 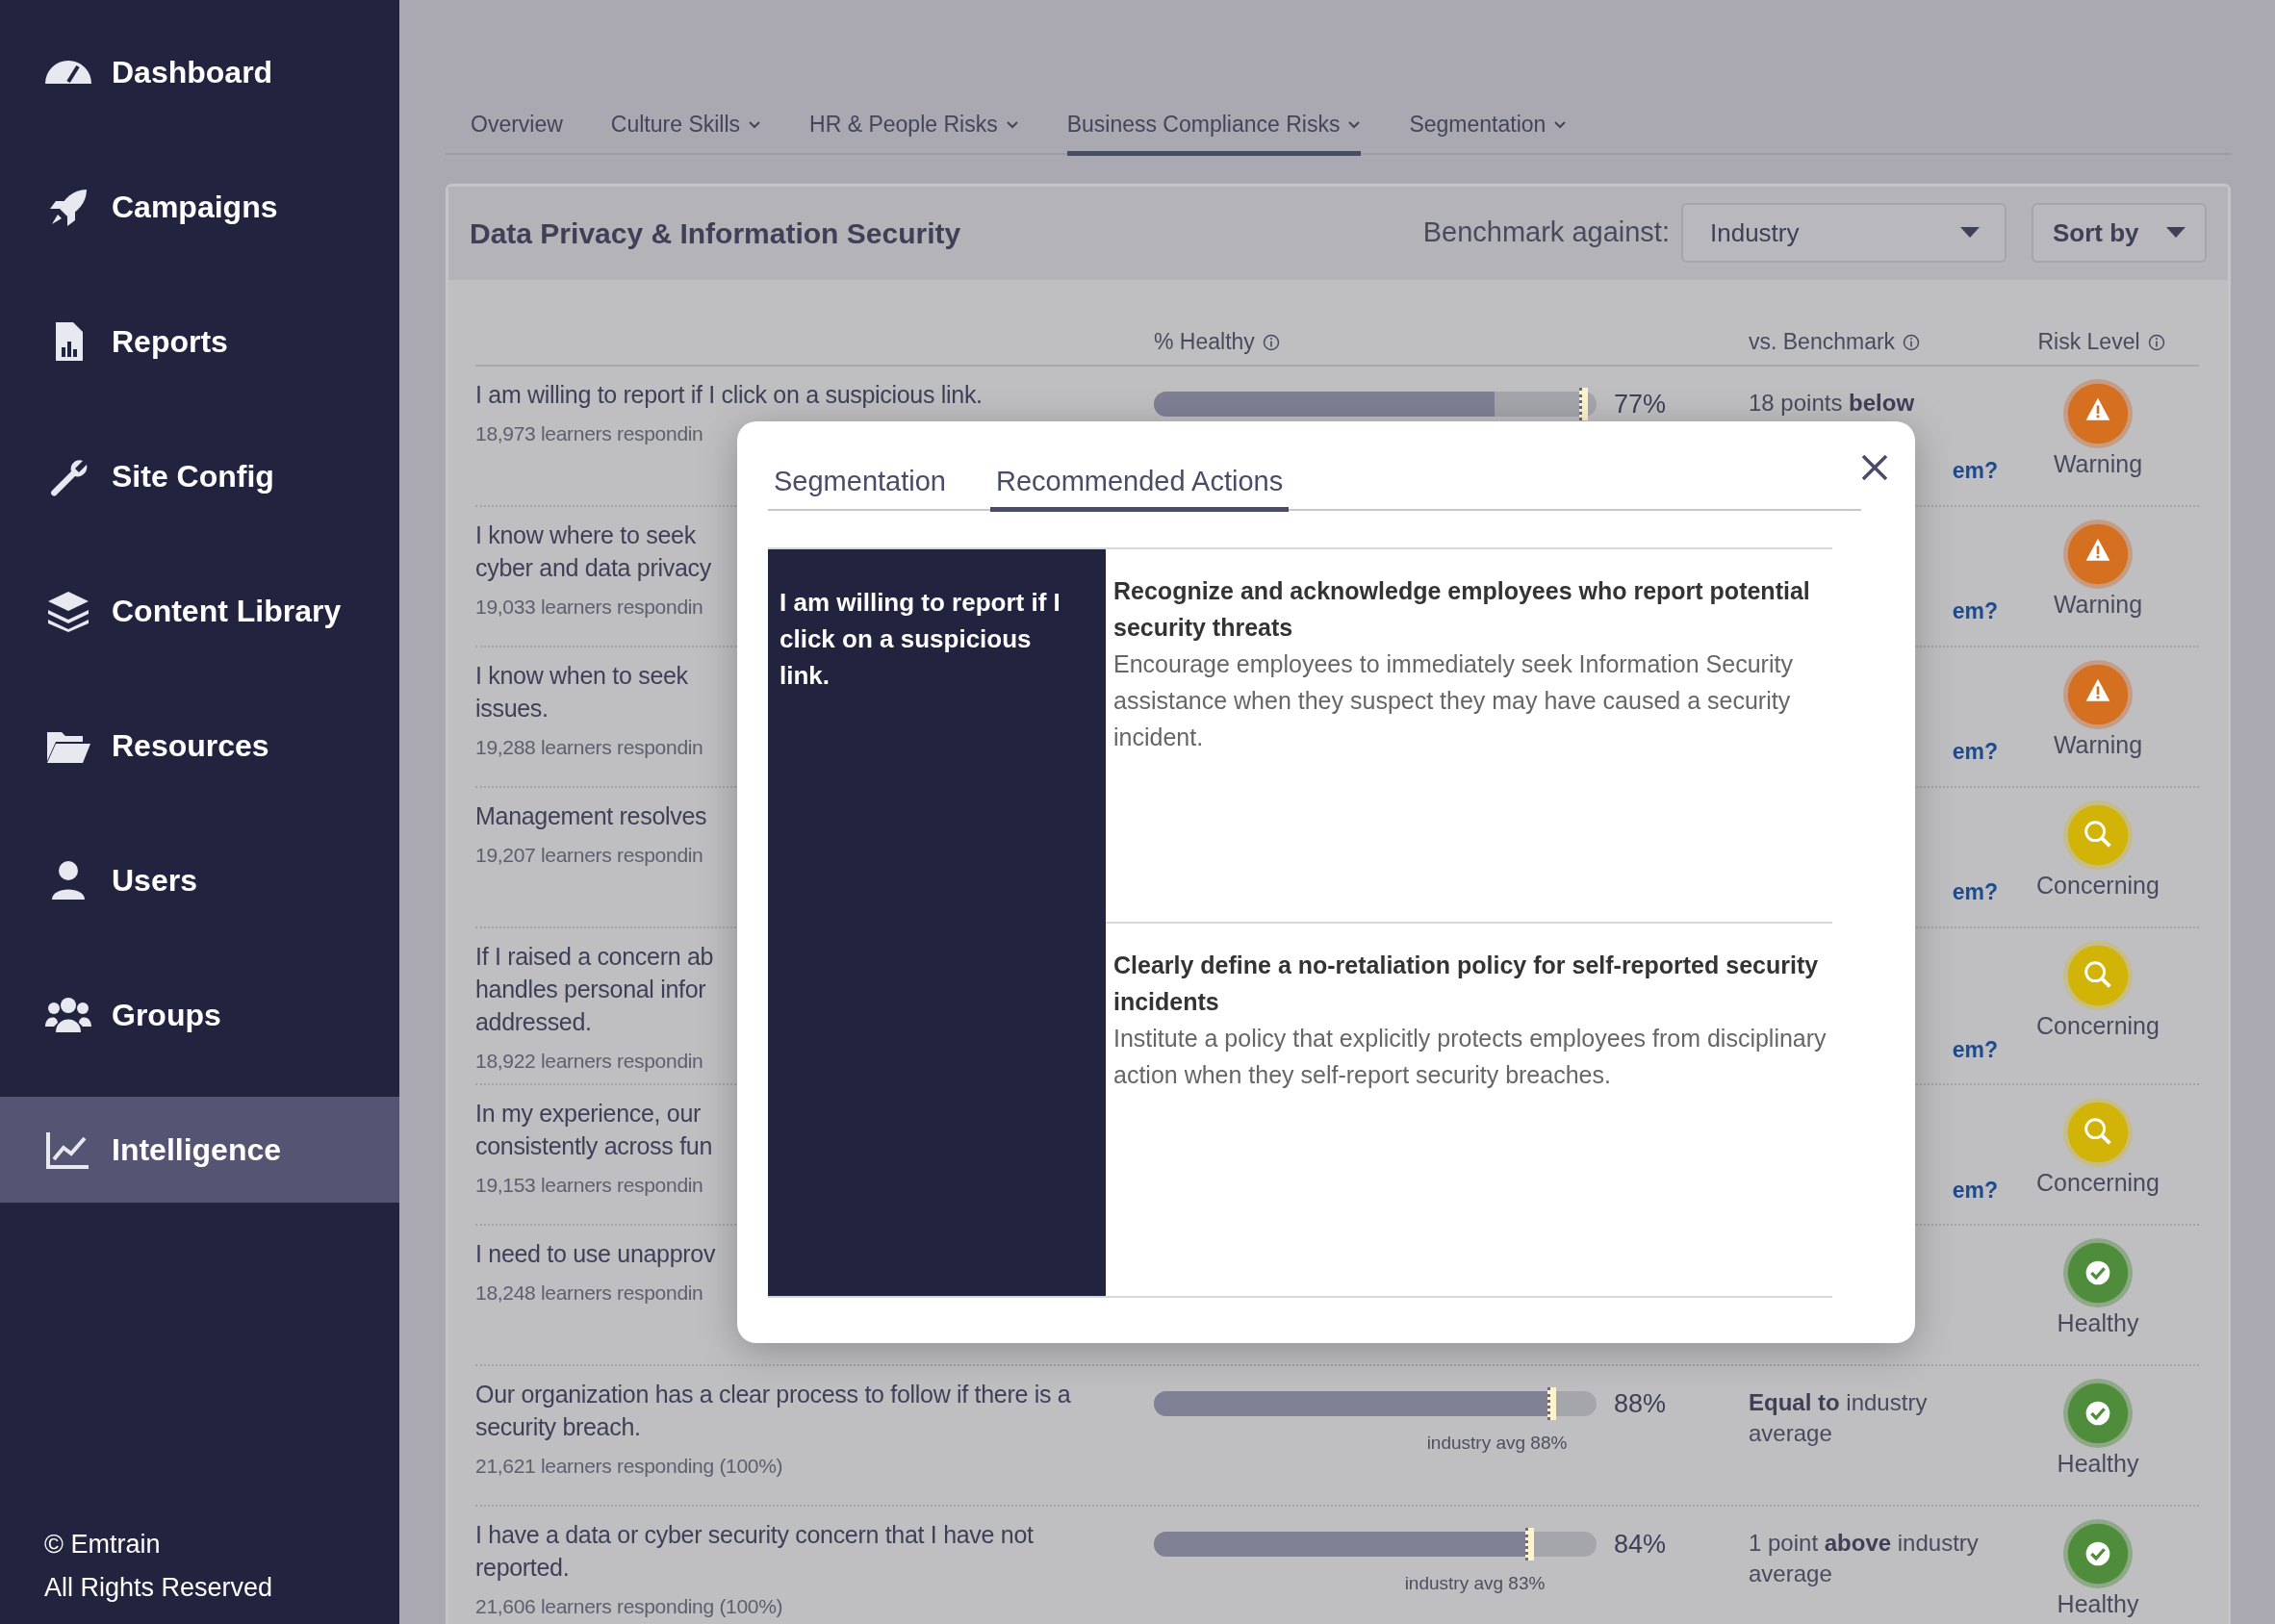 I want to click on responding-count: 18,922 learners respondin, so click(x=589, y=1061).